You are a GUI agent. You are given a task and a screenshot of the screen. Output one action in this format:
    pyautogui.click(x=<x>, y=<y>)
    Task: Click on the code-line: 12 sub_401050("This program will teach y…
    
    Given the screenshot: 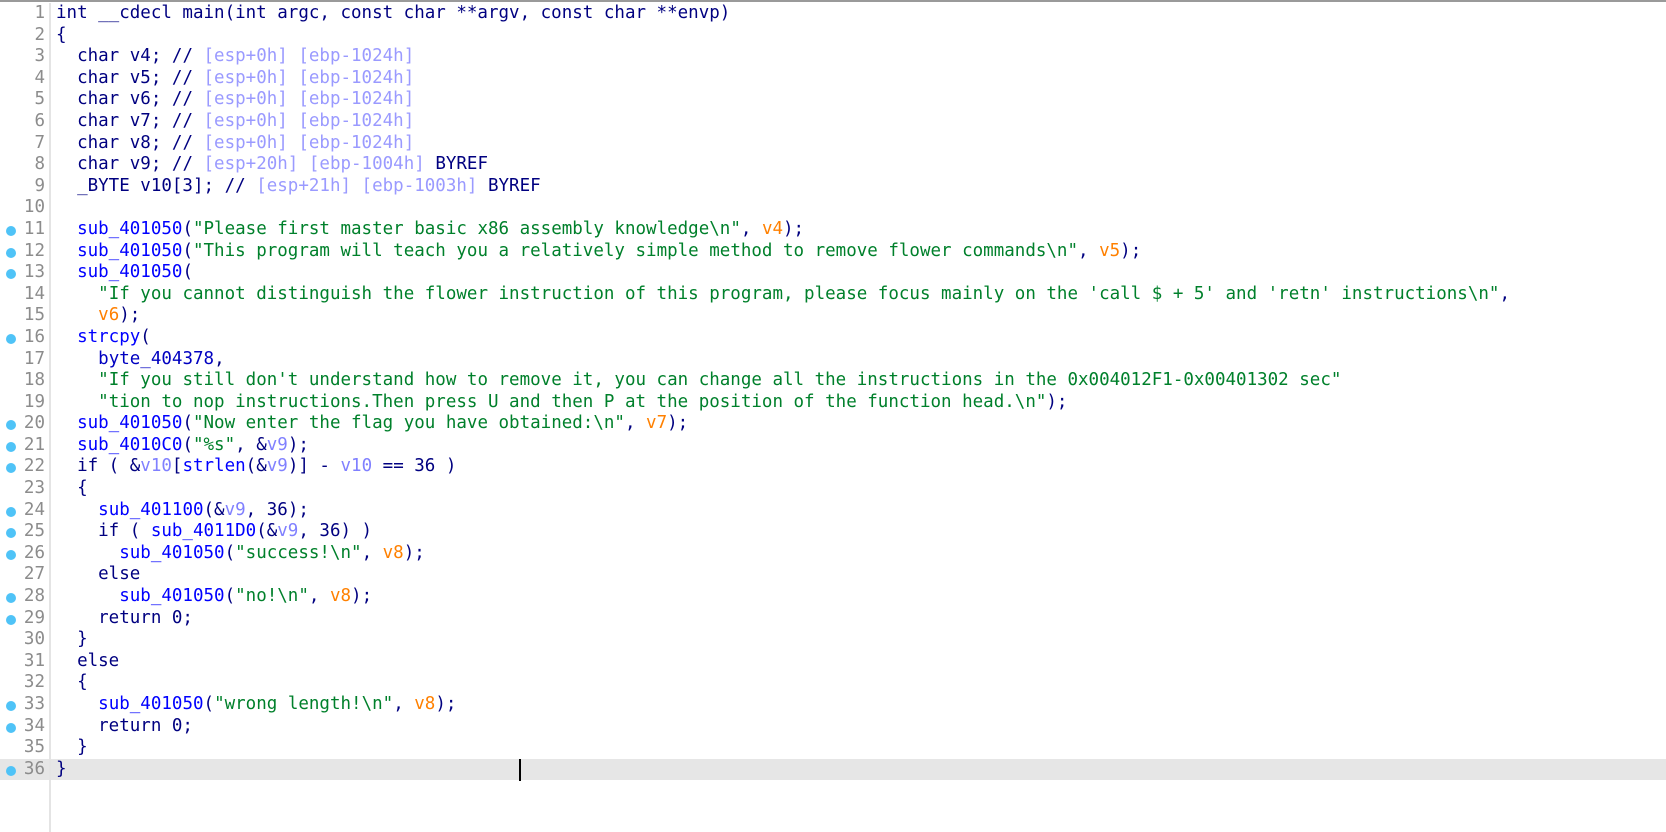 What is the action you would take?
    pyautogui.click(x=833, y=252)
    